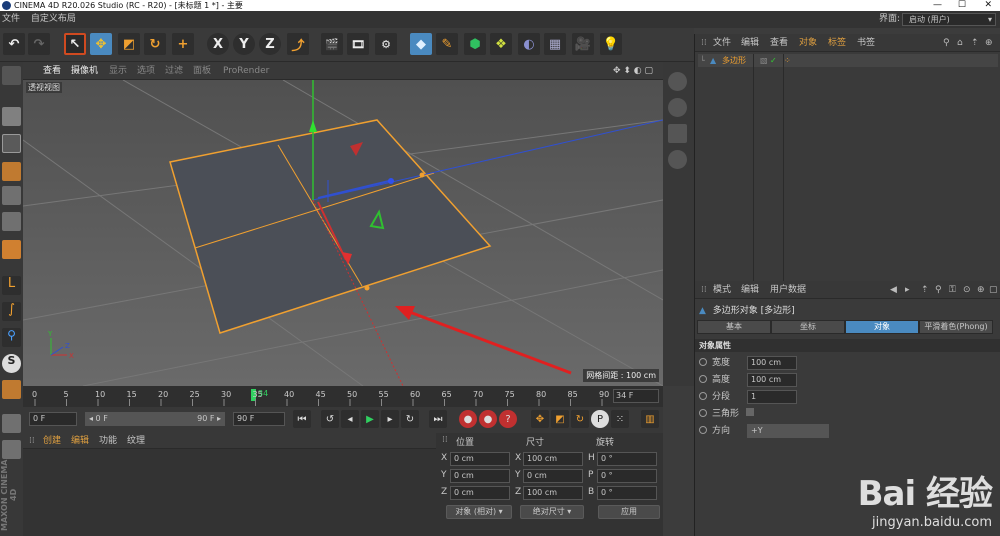 Image resolution: width=1000 pixels, height=536 pixels. Describe the element at coordinates (787, 60) in the screenshot. I see `material-tag-icon: ⁘` at that location.